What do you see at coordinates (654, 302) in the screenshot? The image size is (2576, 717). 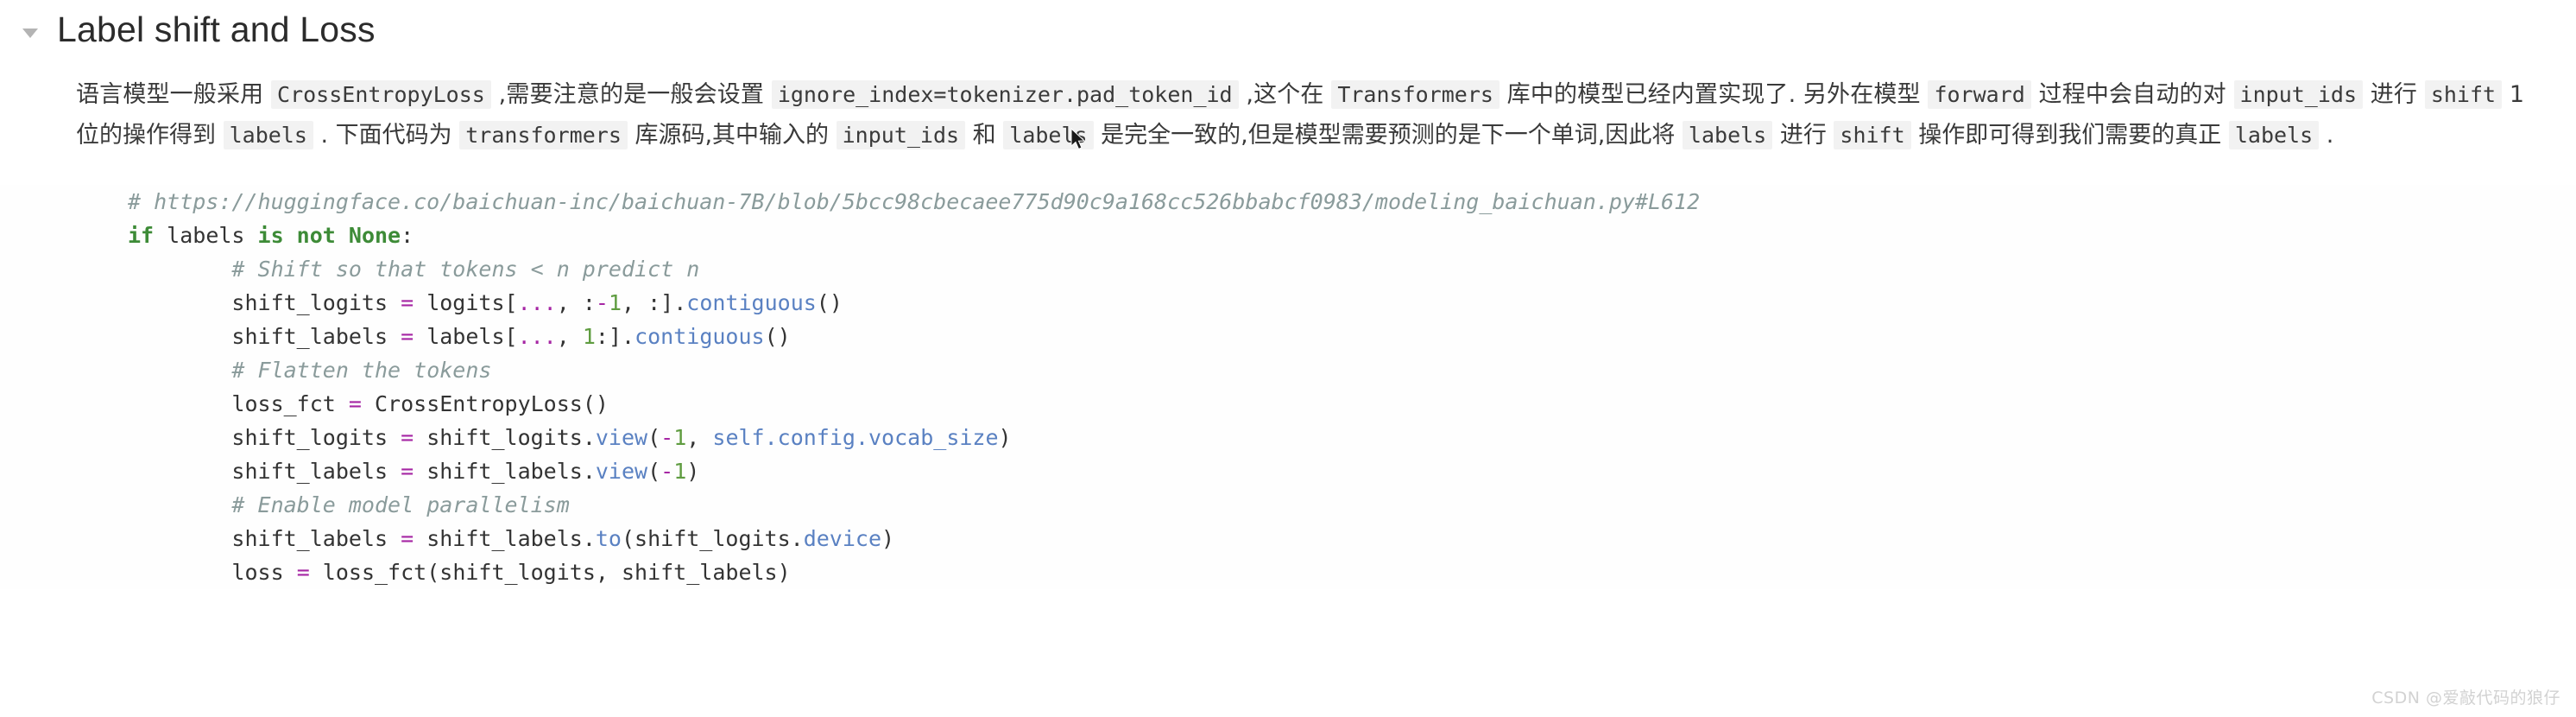 I see `code-token-plain: , :].` at bounding box center [654, 302].